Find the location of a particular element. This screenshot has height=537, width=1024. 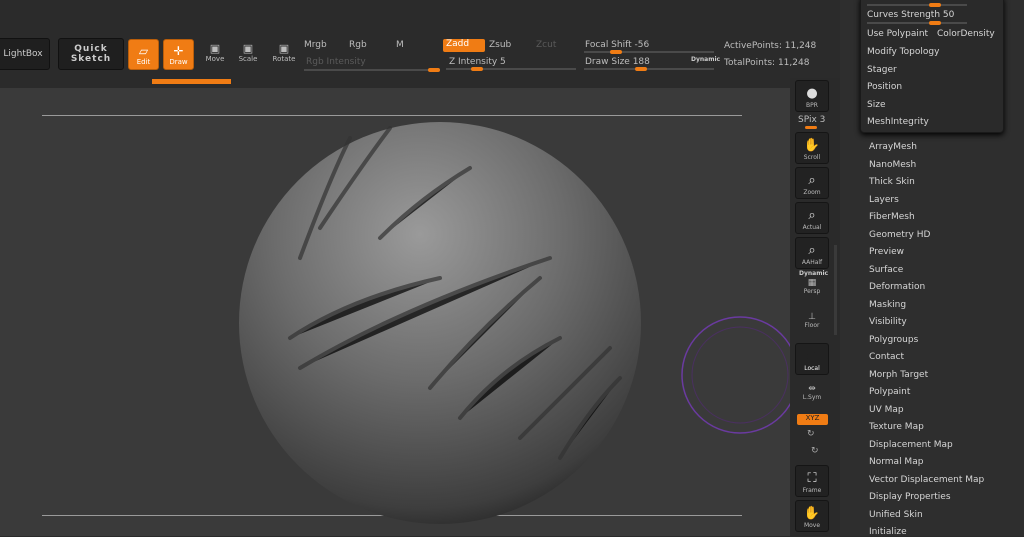

active-points: ActivePoints: 11,248 is located at coordinates (770, 46).